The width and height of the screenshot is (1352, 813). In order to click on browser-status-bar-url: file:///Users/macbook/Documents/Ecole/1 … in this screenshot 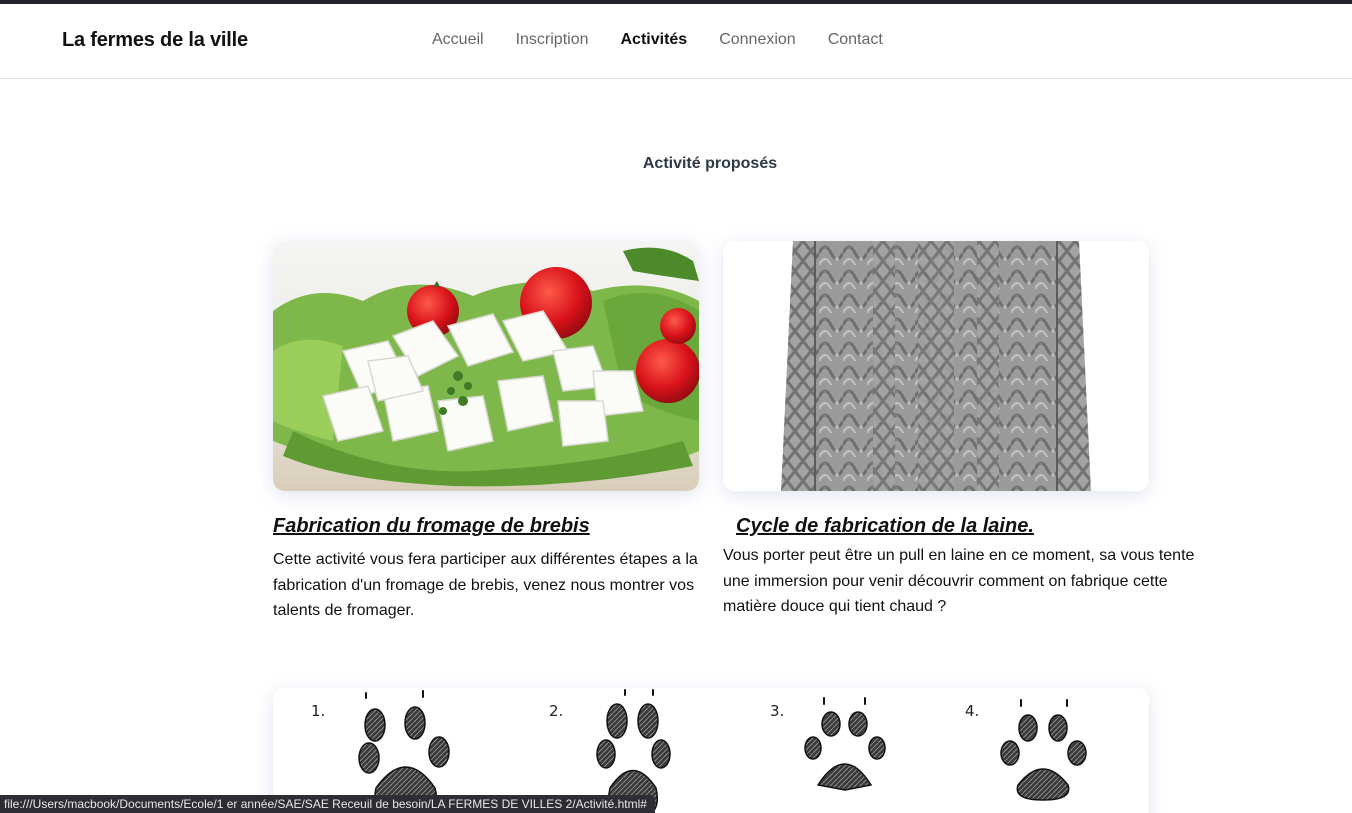, I will do `click(327, 804)`.